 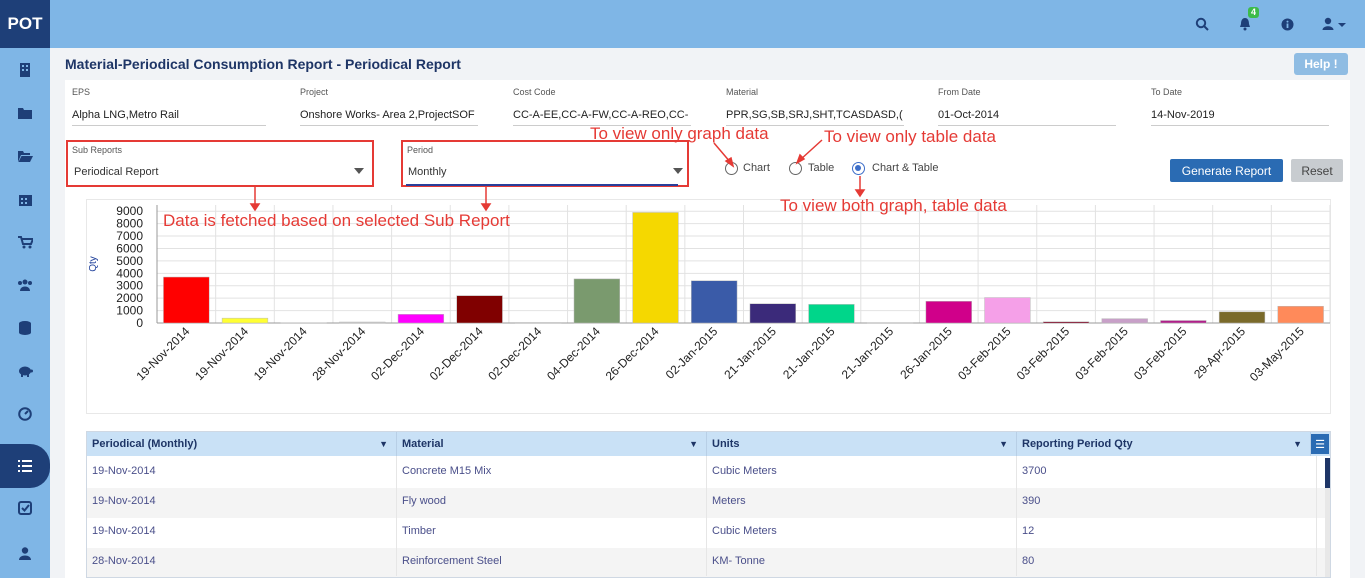 What do you see at coordinates (1027, 115) in the screenshot?
I see `from-date-field: 01-Oct-2014` at bounding box center [1027, 115].